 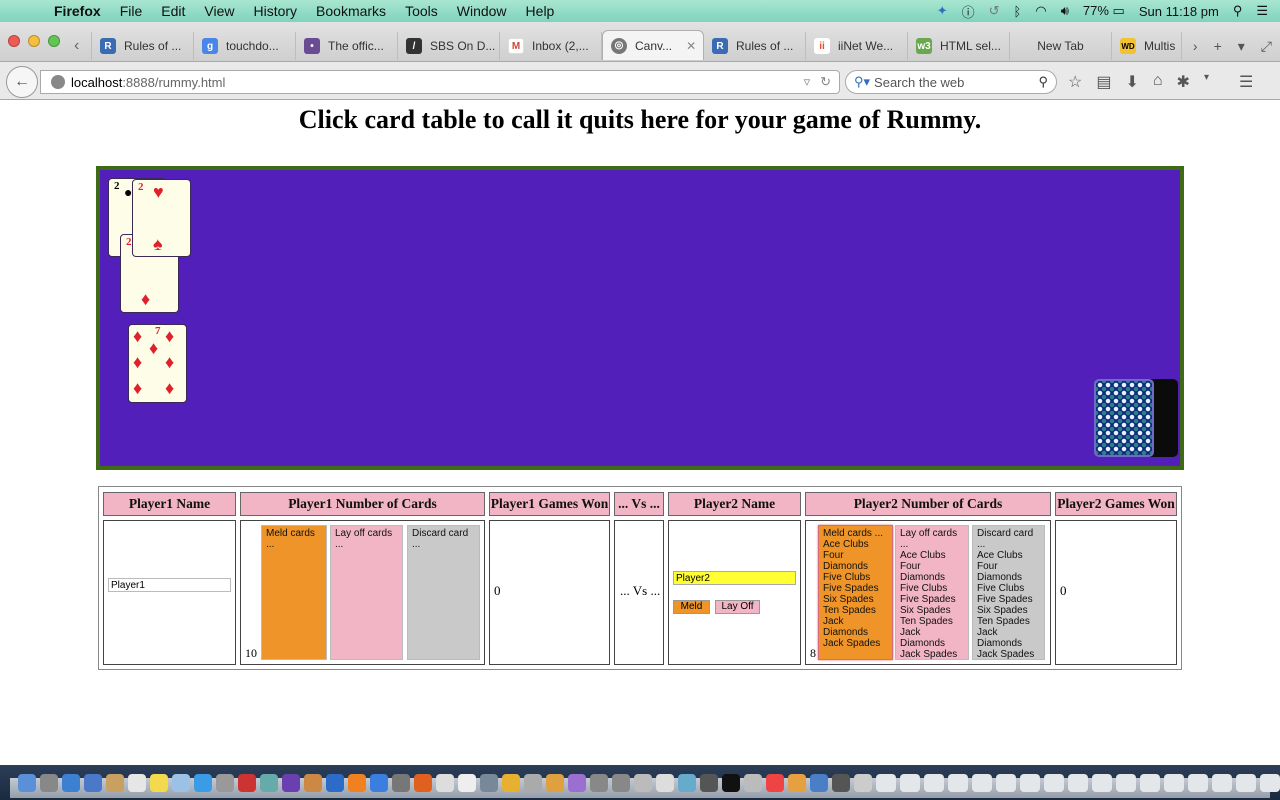 I want to click on lay-off-button: Lay Off, so click(x=737, y=607).